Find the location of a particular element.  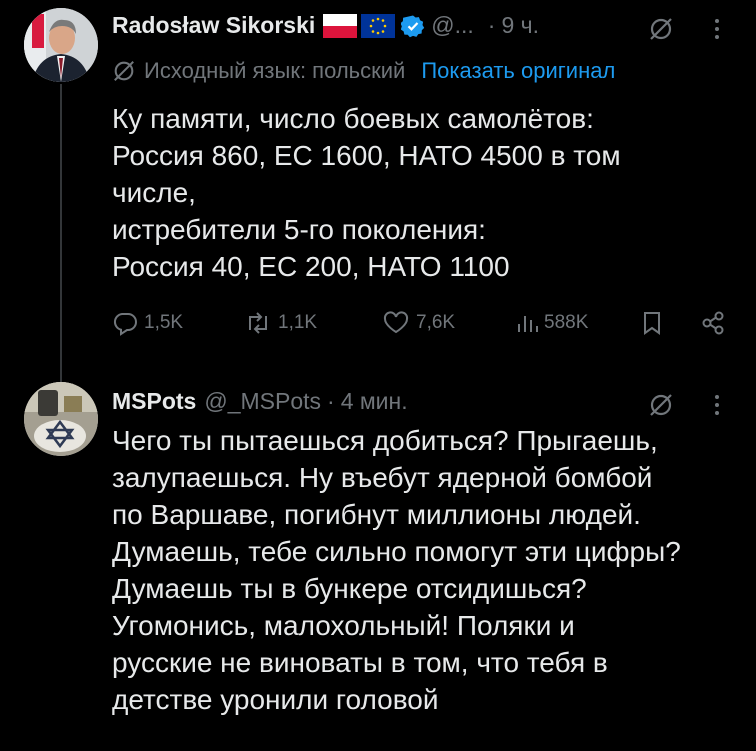

author-name: MSPots is located at coordinates (154, 401).